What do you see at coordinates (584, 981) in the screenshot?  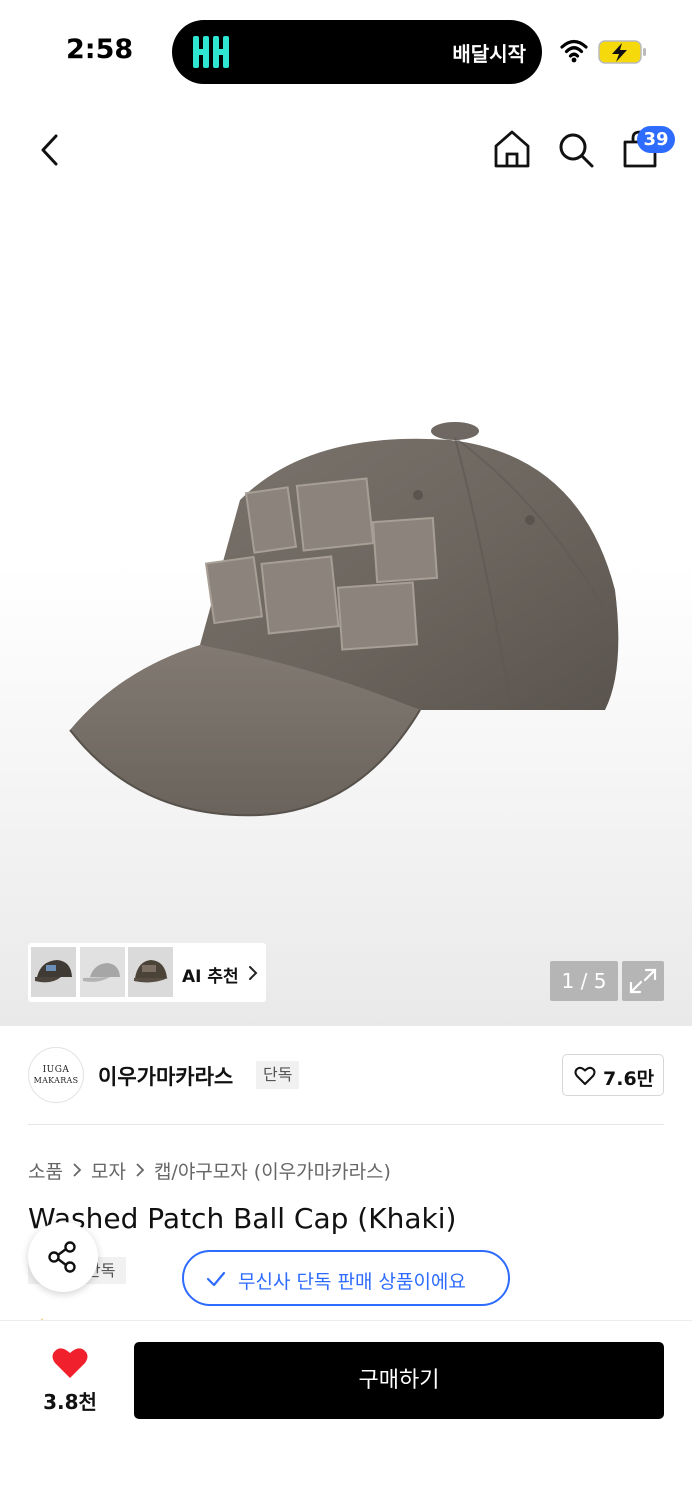 I see `page-indicator: 1 / 5` at bounding box center [584, 981].